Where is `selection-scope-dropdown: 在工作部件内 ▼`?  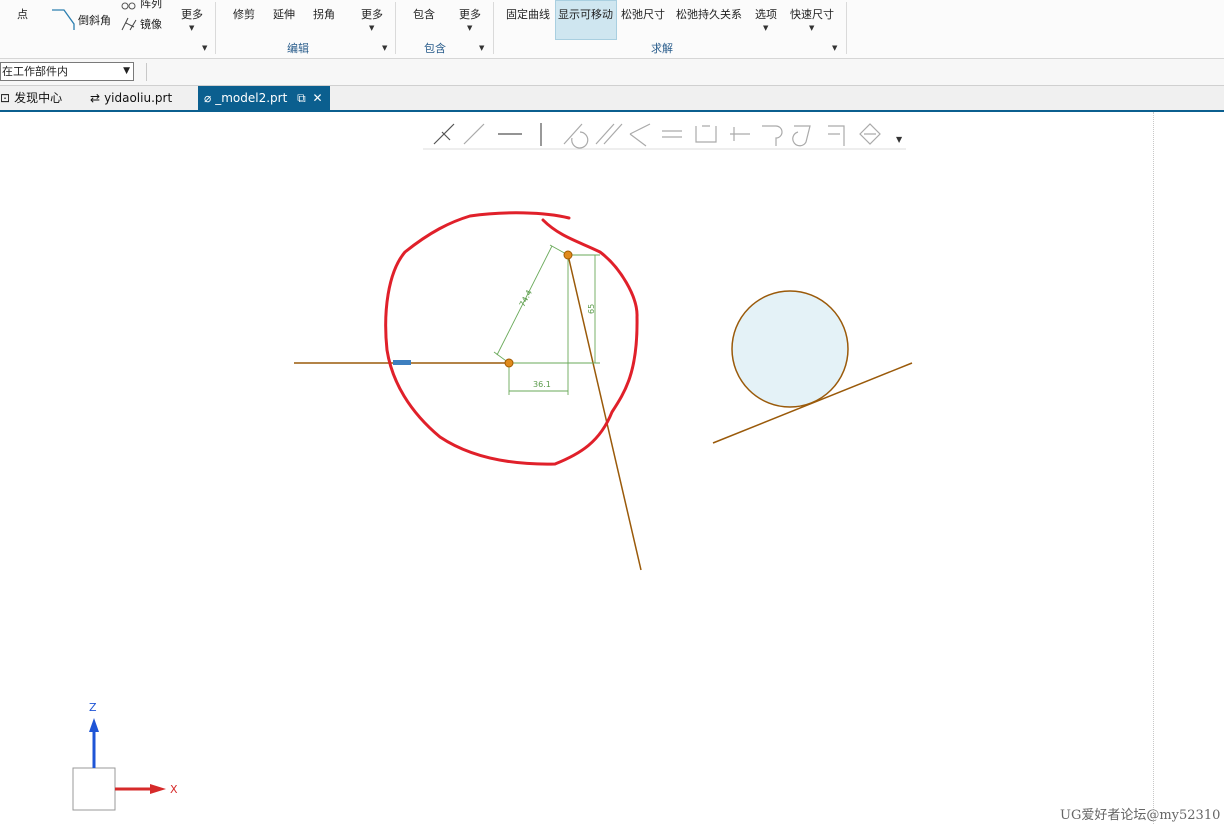
selection-scope-dropdown: 在工作部件内 ▼ is located at coordinates (67, 71).